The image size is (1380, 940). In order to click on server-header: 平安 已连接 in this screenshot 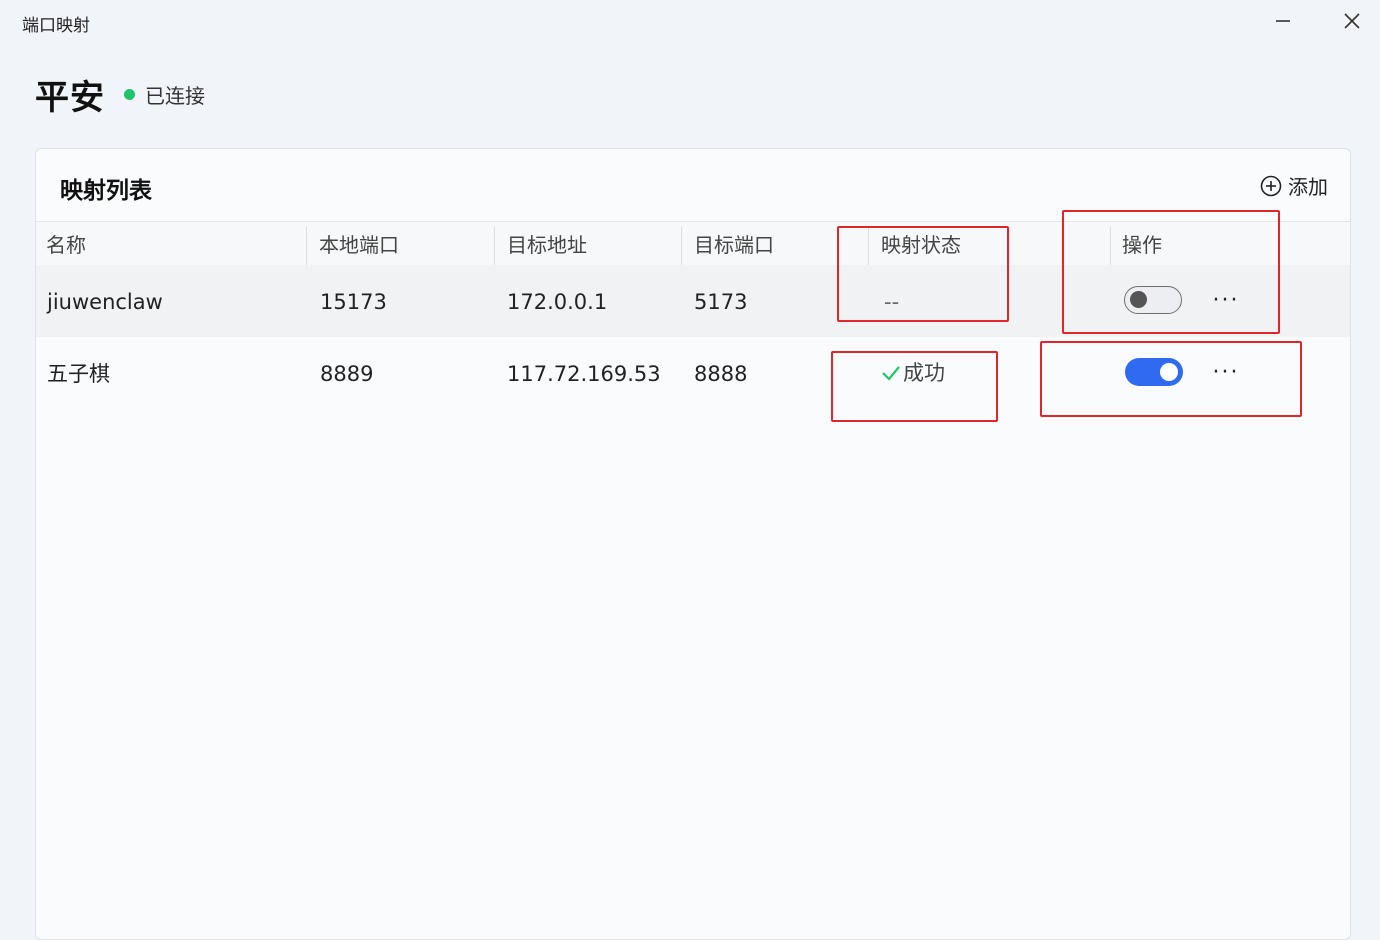, I will do `click(120, 94)`.